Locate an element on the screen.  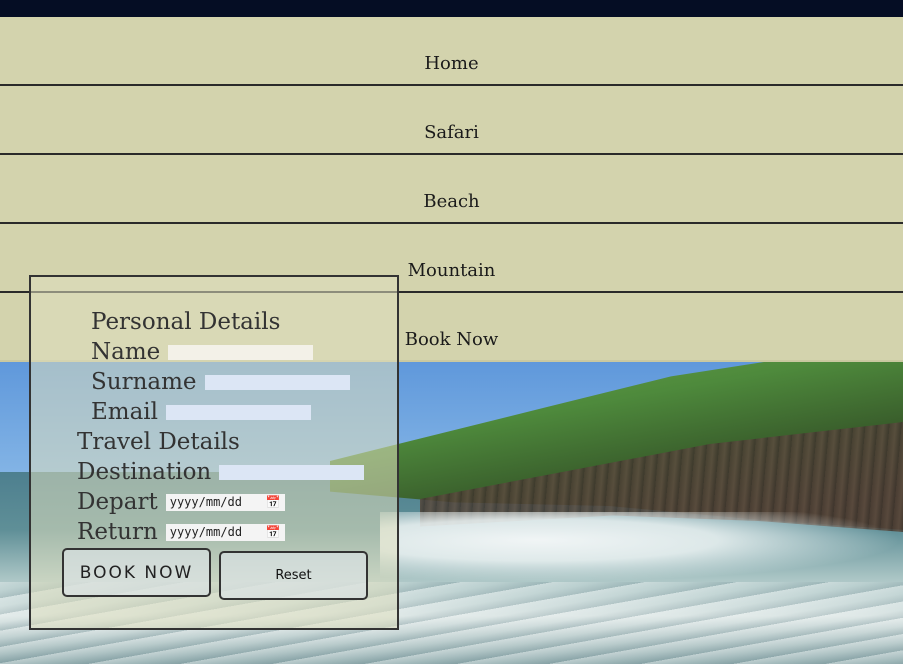
travel-details-heading: Travel Details is located at coordinates (158, 442).